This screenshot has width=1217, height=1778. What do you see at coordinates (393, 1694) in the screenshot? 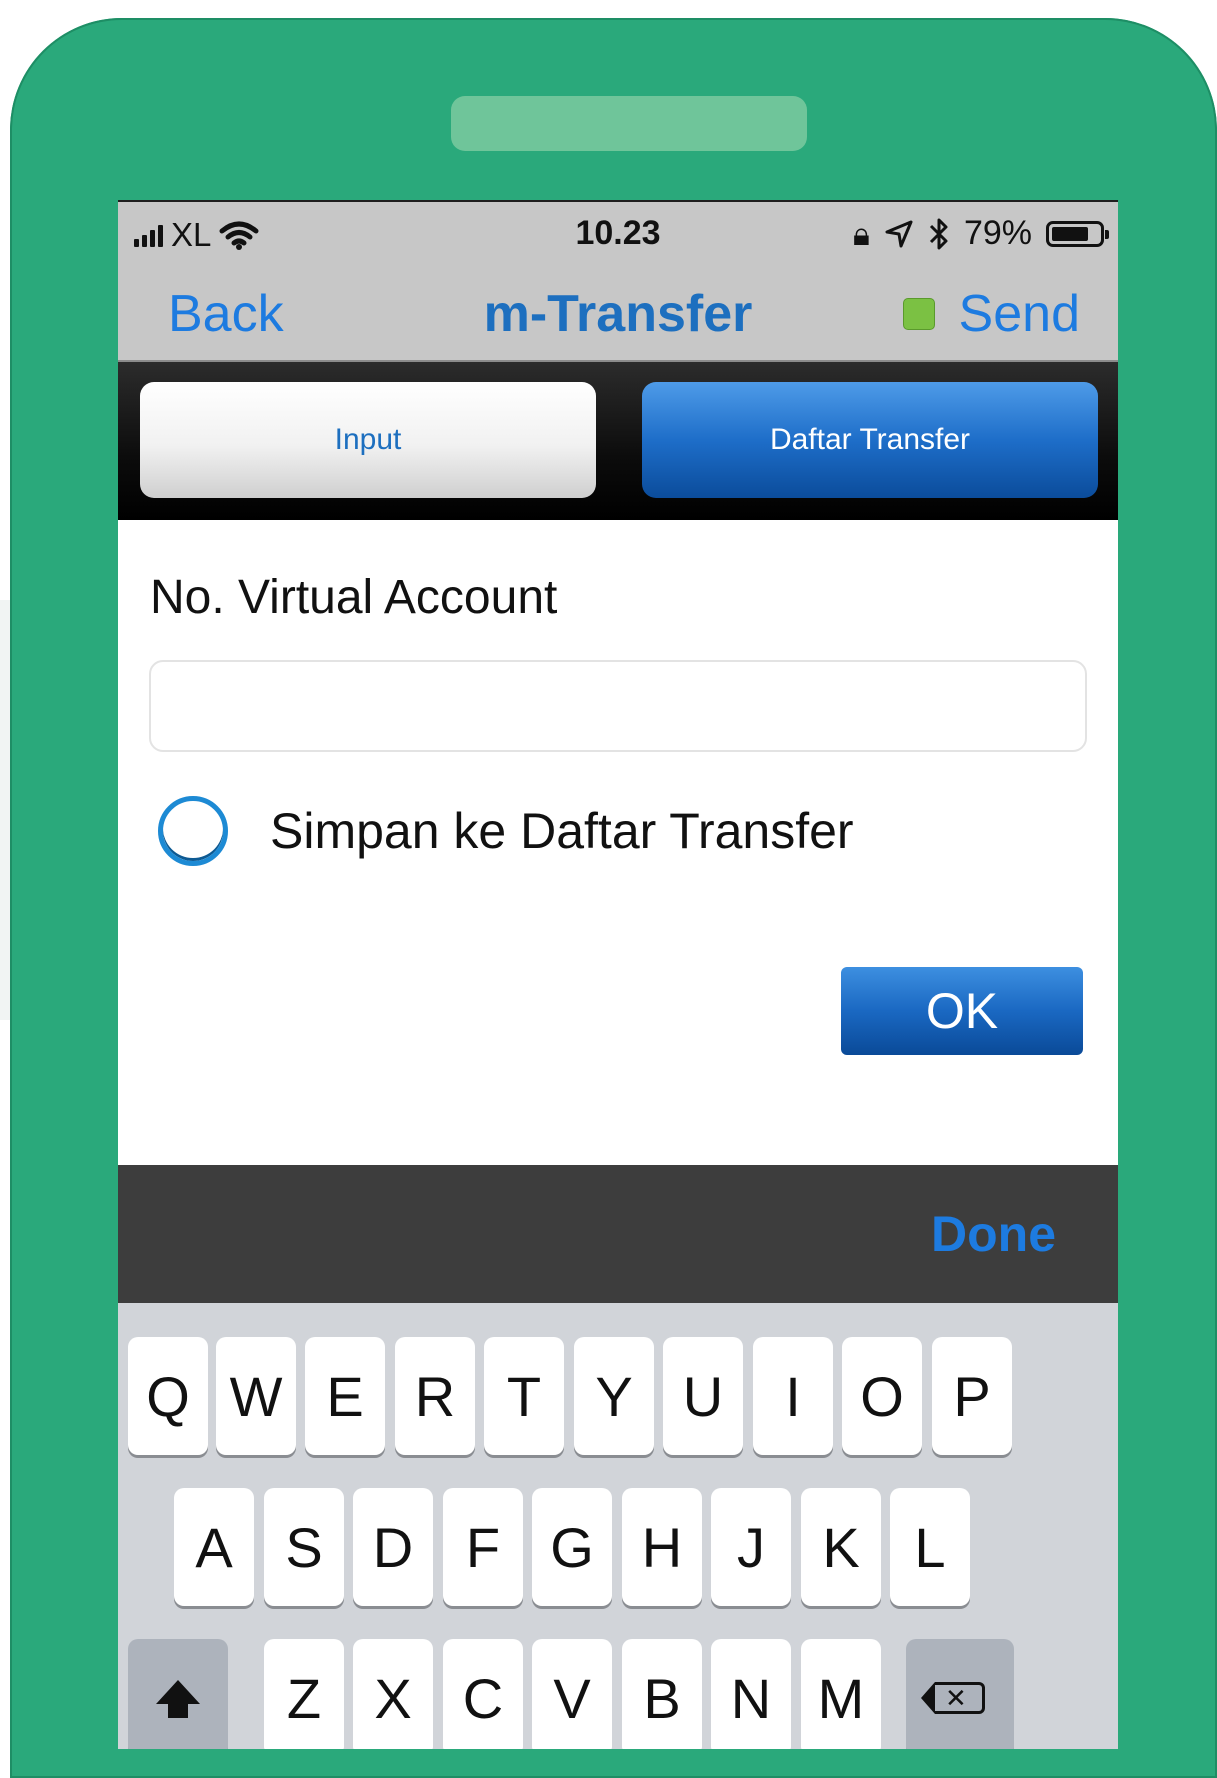
I see `key-x: X` at bounding box center [393, 1694].